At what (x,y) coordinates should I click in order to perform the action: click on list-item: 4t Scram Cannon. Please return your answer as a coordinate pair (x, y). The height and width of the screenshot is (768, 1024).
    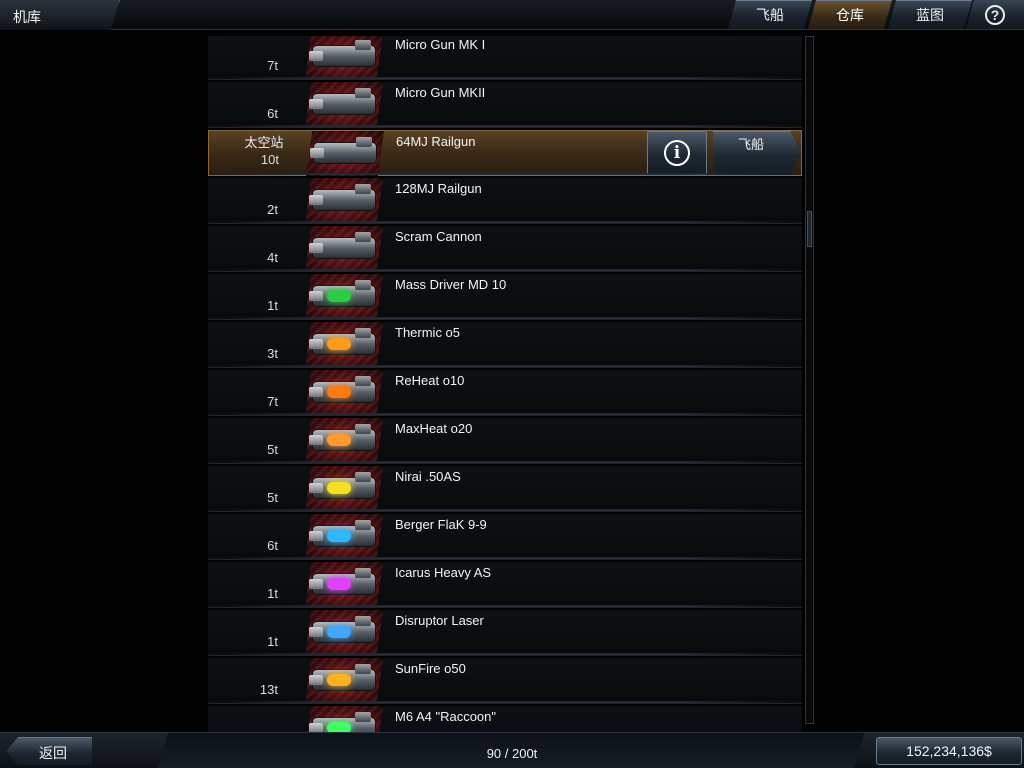
    Looking at the image, I should click on (505, 249).